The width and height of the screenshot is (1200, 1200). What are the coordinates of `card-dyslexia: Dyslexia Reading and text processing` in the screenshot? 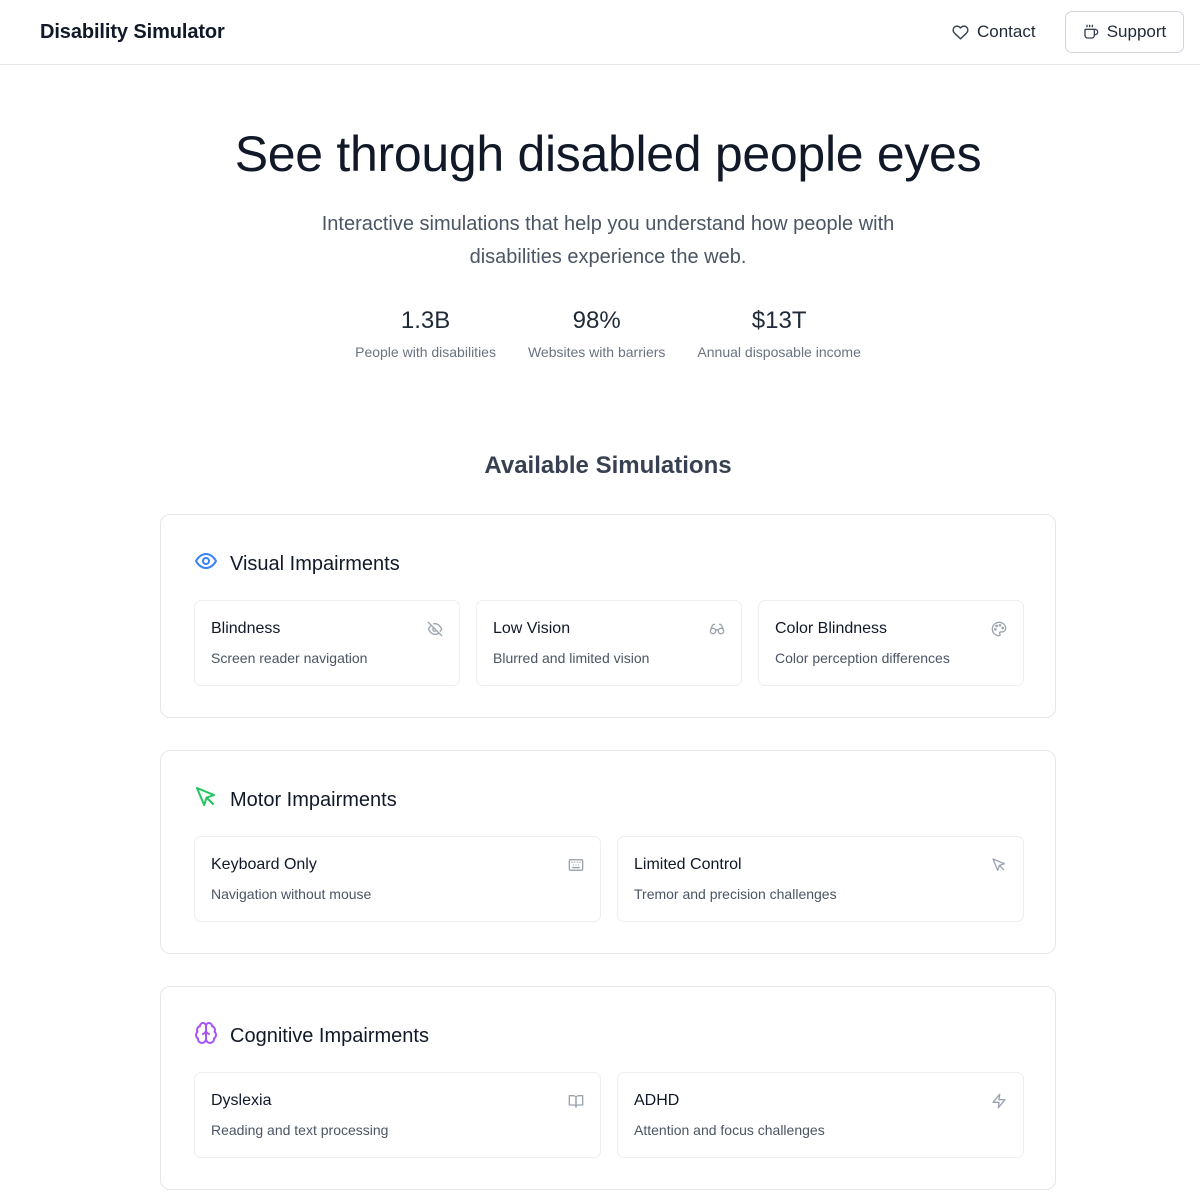 It's located at (397, 1115).